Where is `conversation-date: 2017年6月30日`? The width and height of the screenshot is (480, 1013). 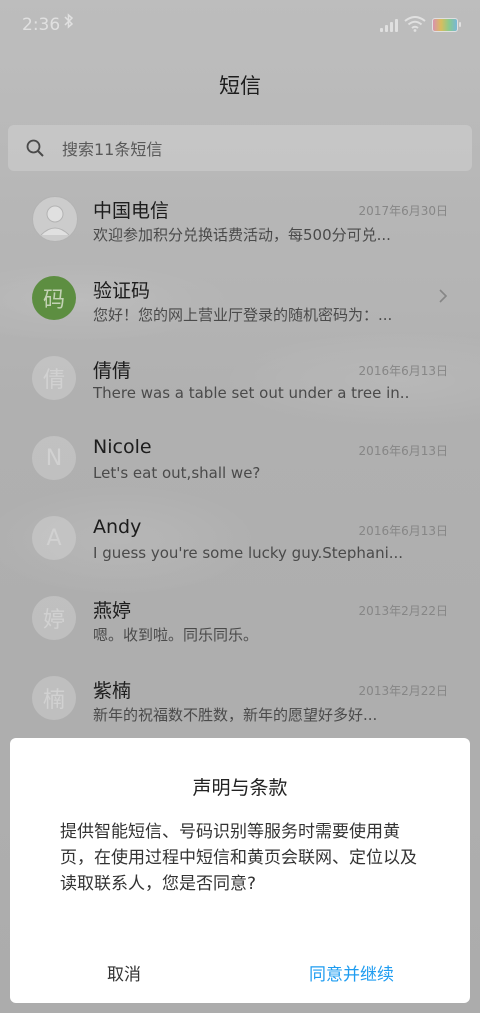
conversation-date: 2017年6月30日 is located at coordinates (403, 211).